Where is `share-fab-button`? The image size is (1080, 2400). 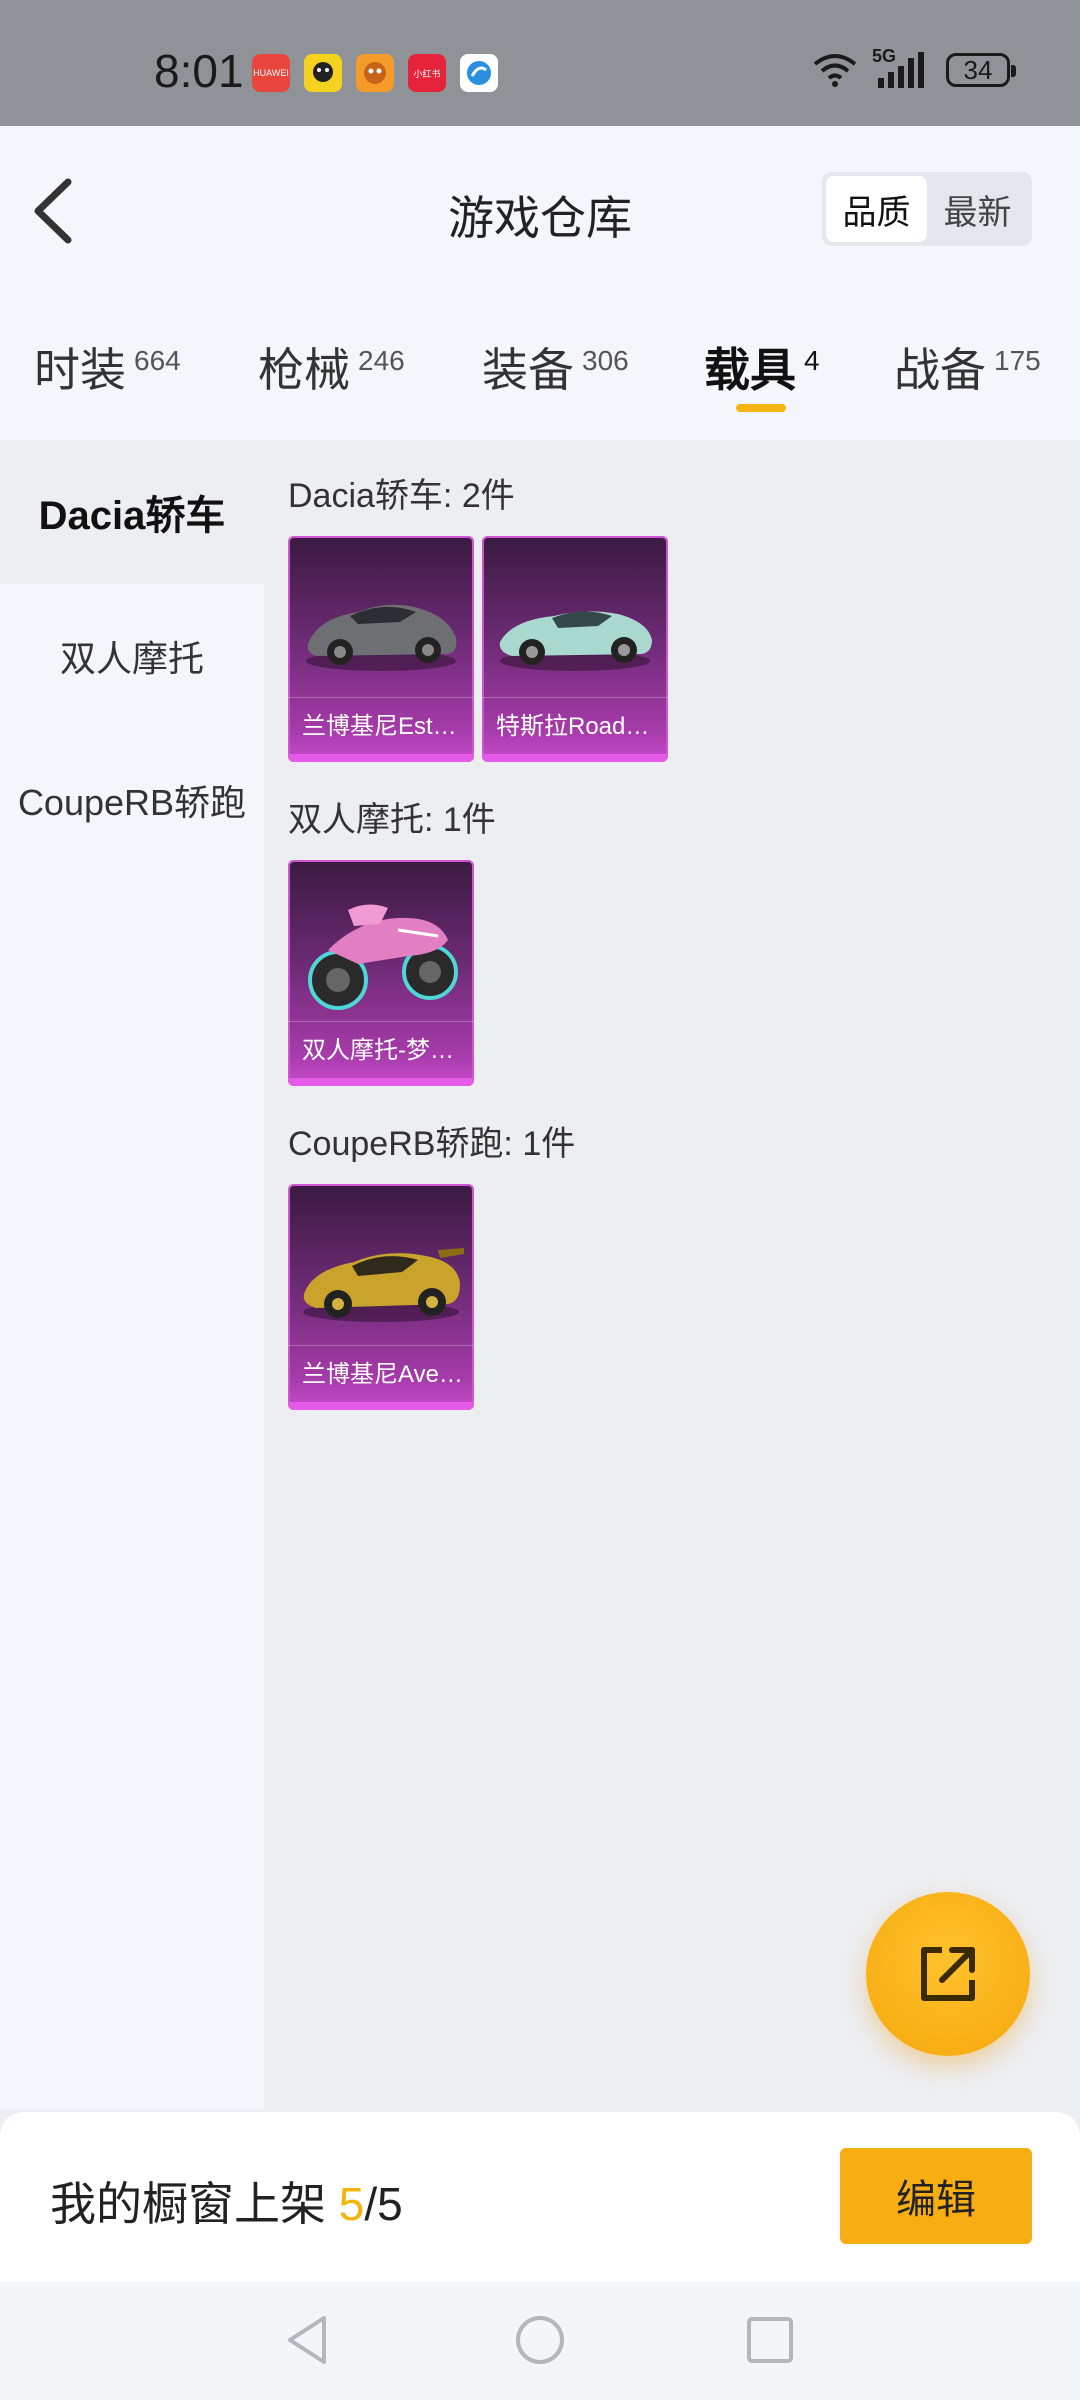
share-fab-button is located at coordinates (948, 1974).